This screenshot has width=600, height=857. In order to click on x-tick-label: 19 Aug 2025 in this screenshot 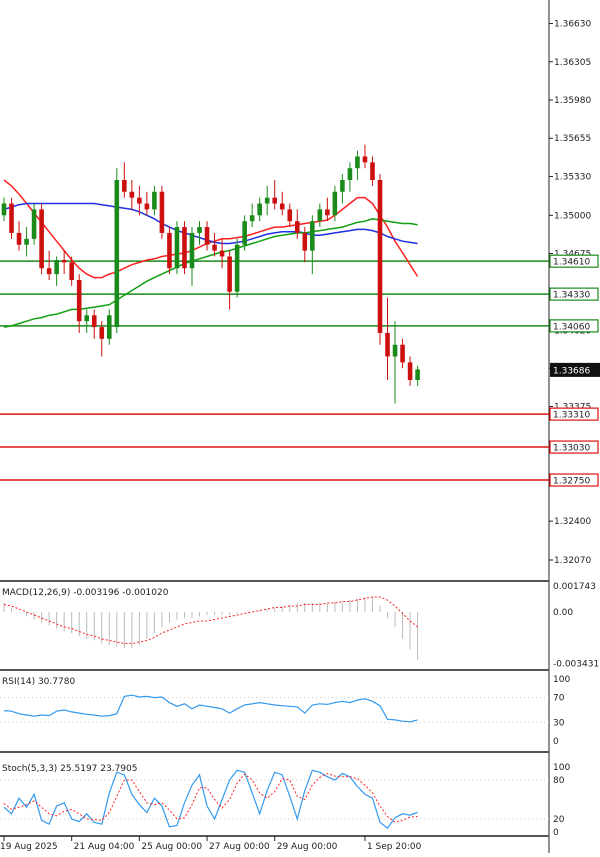, I will do `click(29, 847)`.